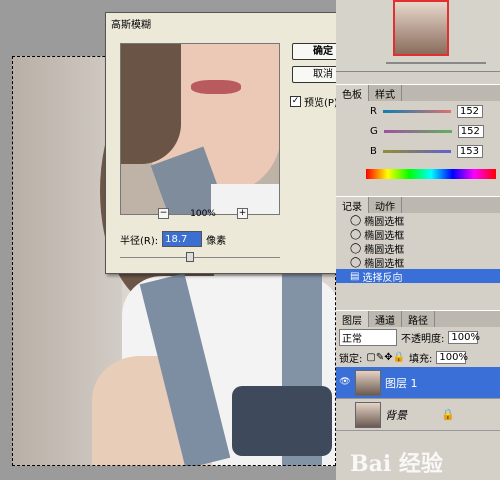 The height and width of the screenshot is (480, 500). Describe the element at coordinates (469, 111) in the screenshot. I see `r-value: 152` at that location.